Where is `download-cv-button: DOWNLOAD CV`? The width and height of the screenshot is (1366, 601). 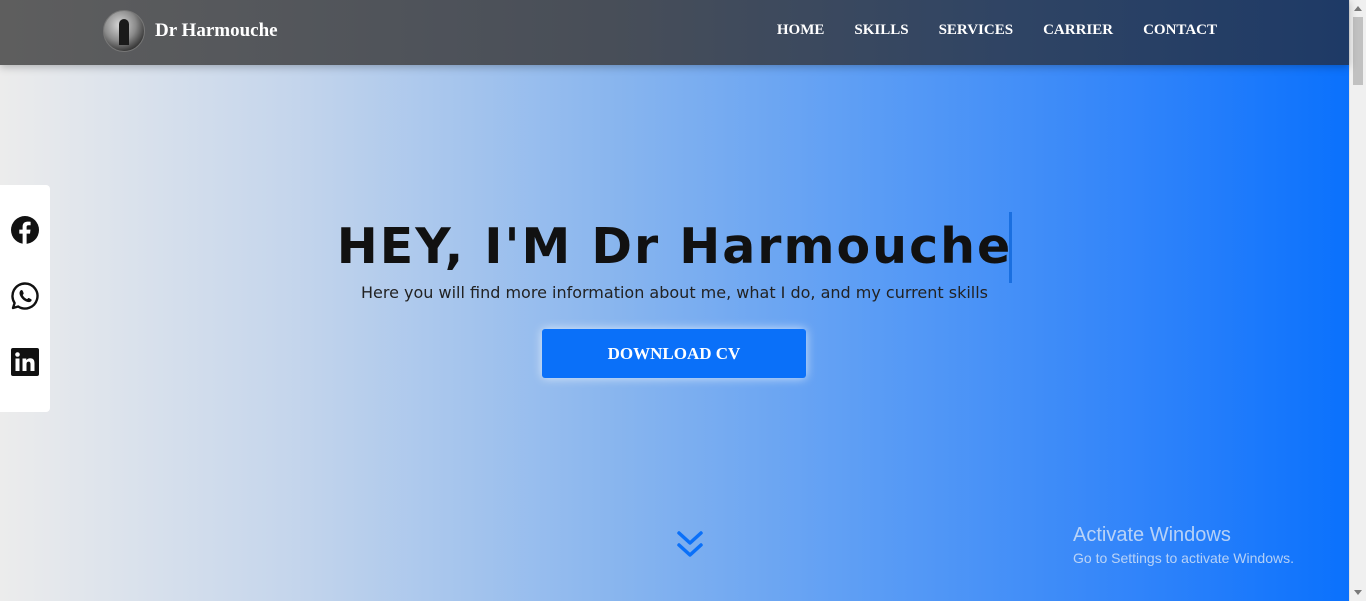 download-cv-button: DOWNLOAD CV is located at coordinates (674, 353).